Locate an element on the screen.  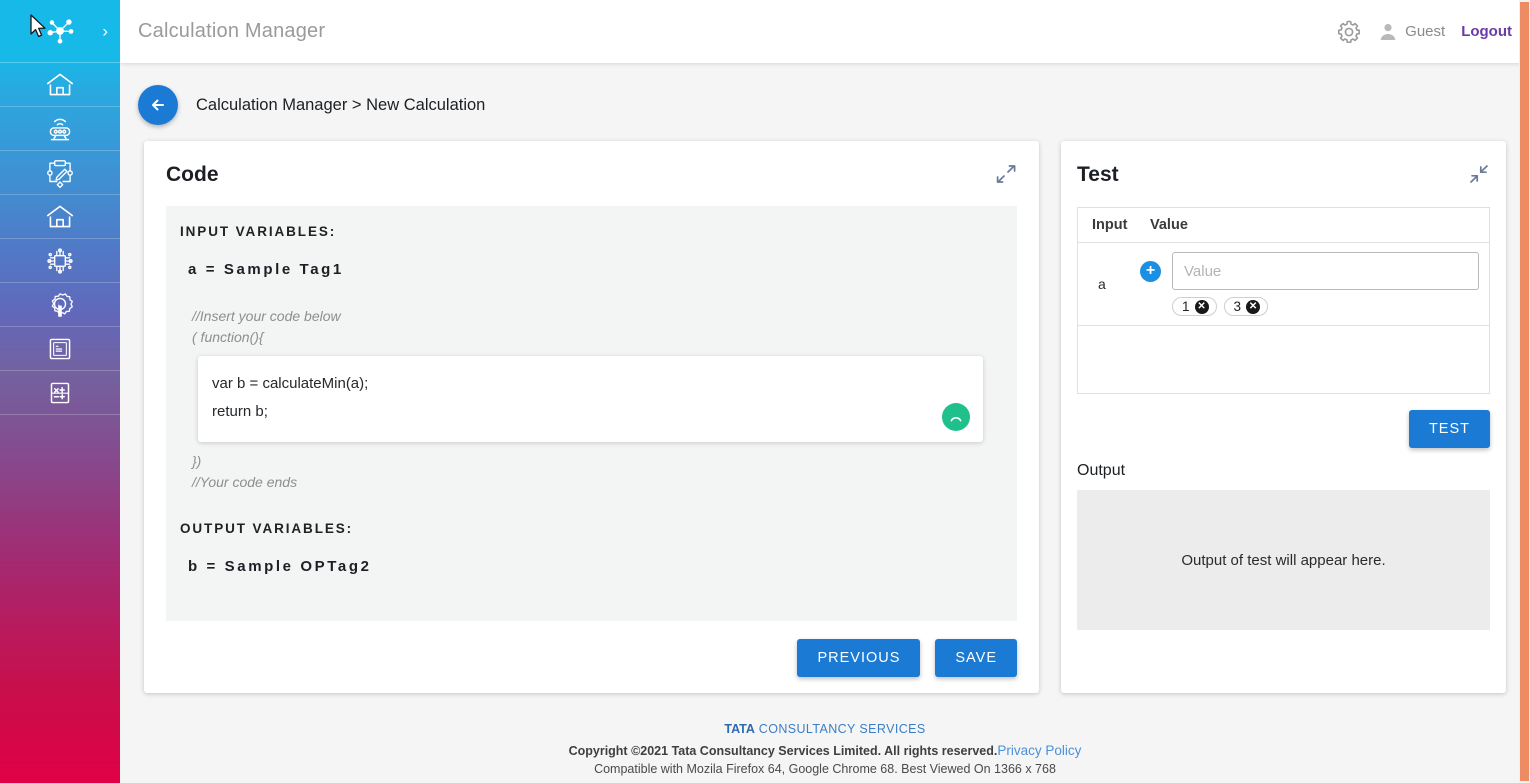
sidebar-logo: › is located at coordinates (60, 31).